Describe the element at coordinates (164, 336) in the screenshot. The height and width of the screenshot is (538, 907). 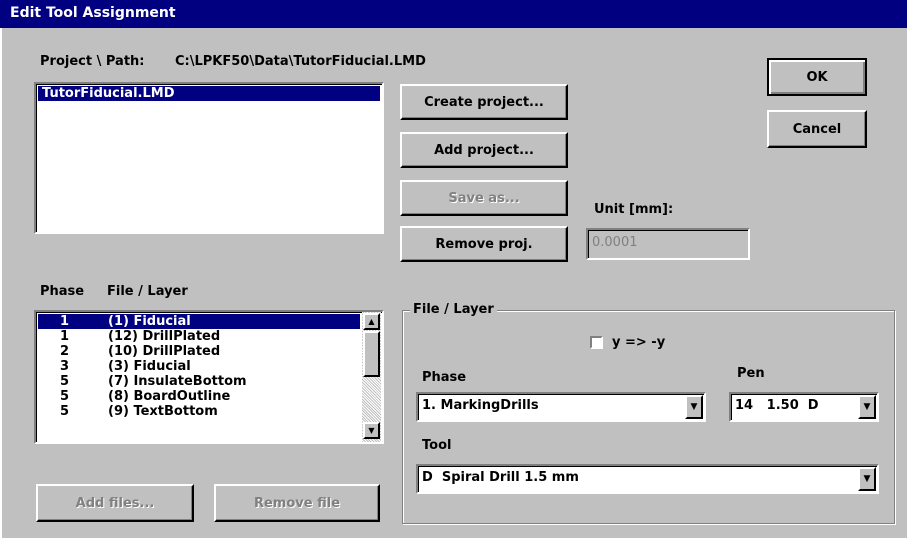
I see `layer-name: (12) DrillPlated` at that location.